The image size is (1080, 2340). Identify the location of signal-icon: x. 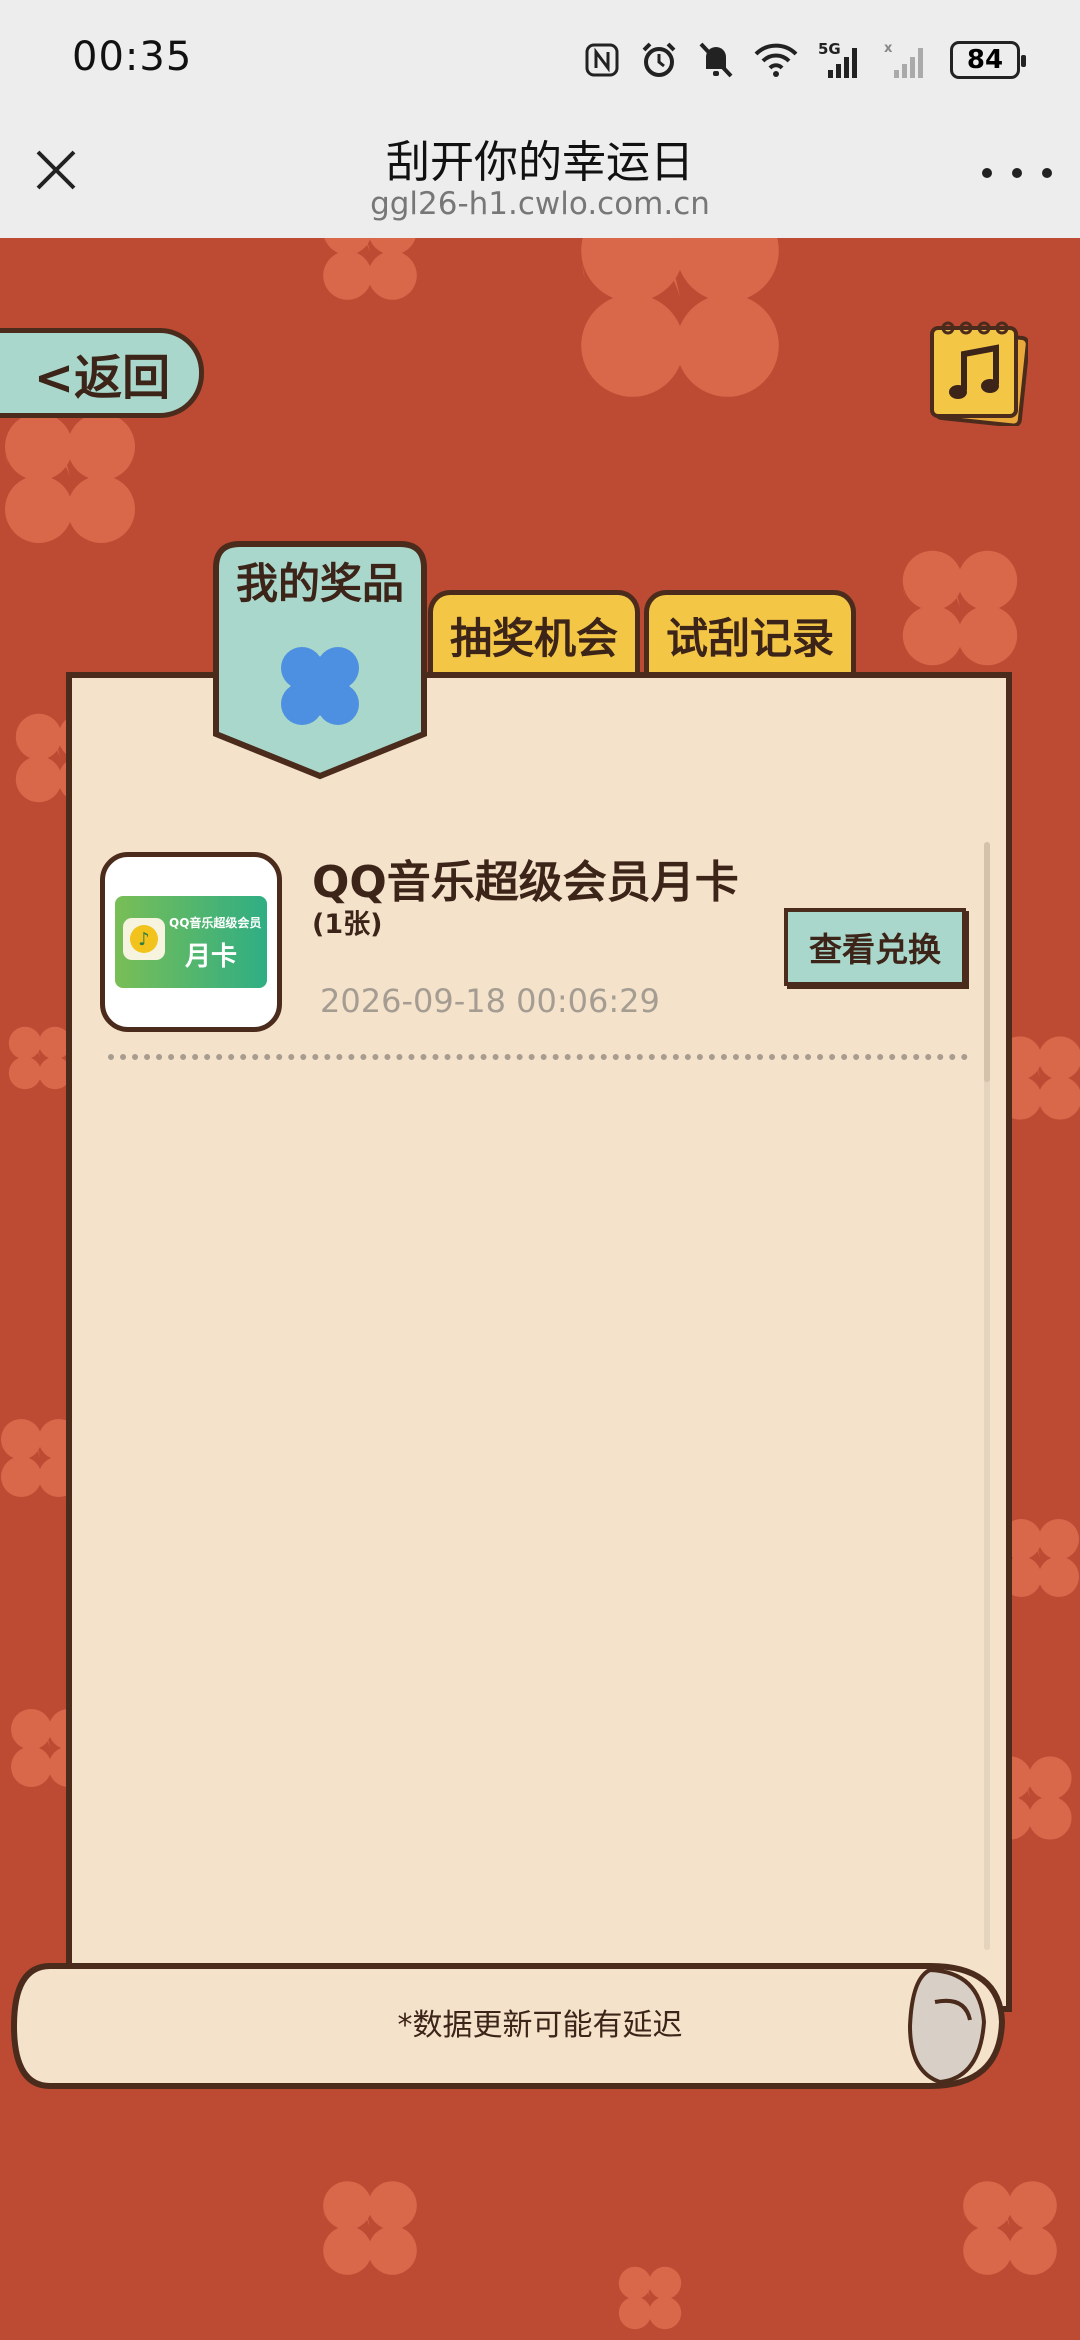
(907, 60).